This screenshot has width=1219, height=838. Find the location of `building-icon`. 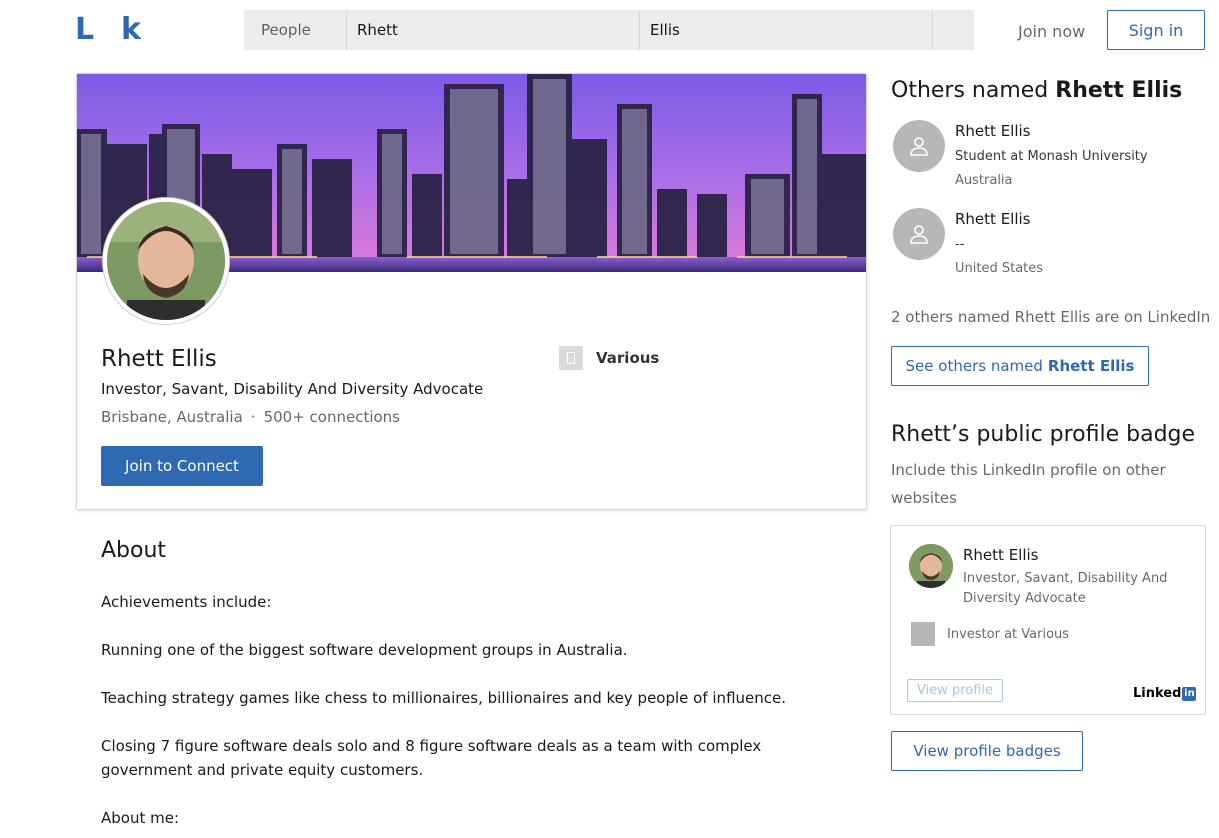

building-icon is located at coordinates (571, 358).